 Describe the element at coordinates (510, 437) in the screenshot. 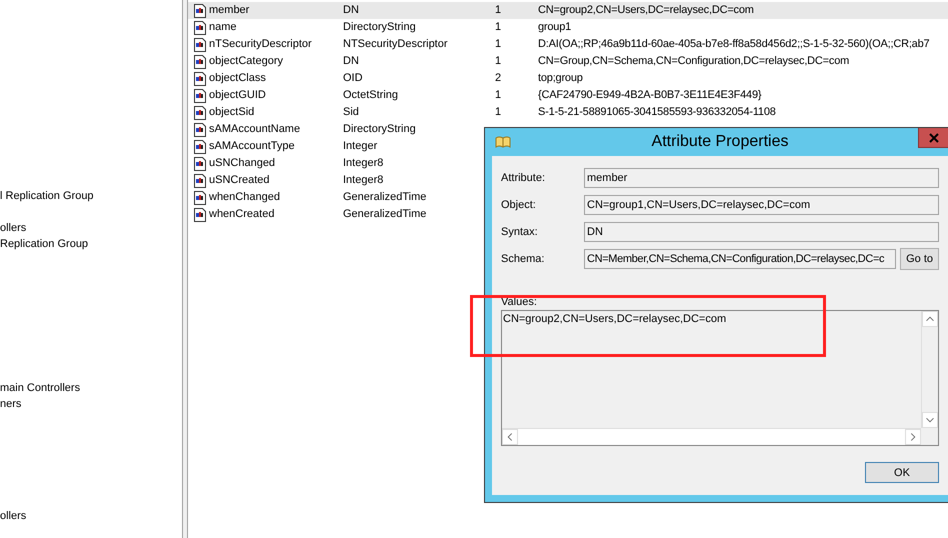

I see `scroll-left-icon` at that location.